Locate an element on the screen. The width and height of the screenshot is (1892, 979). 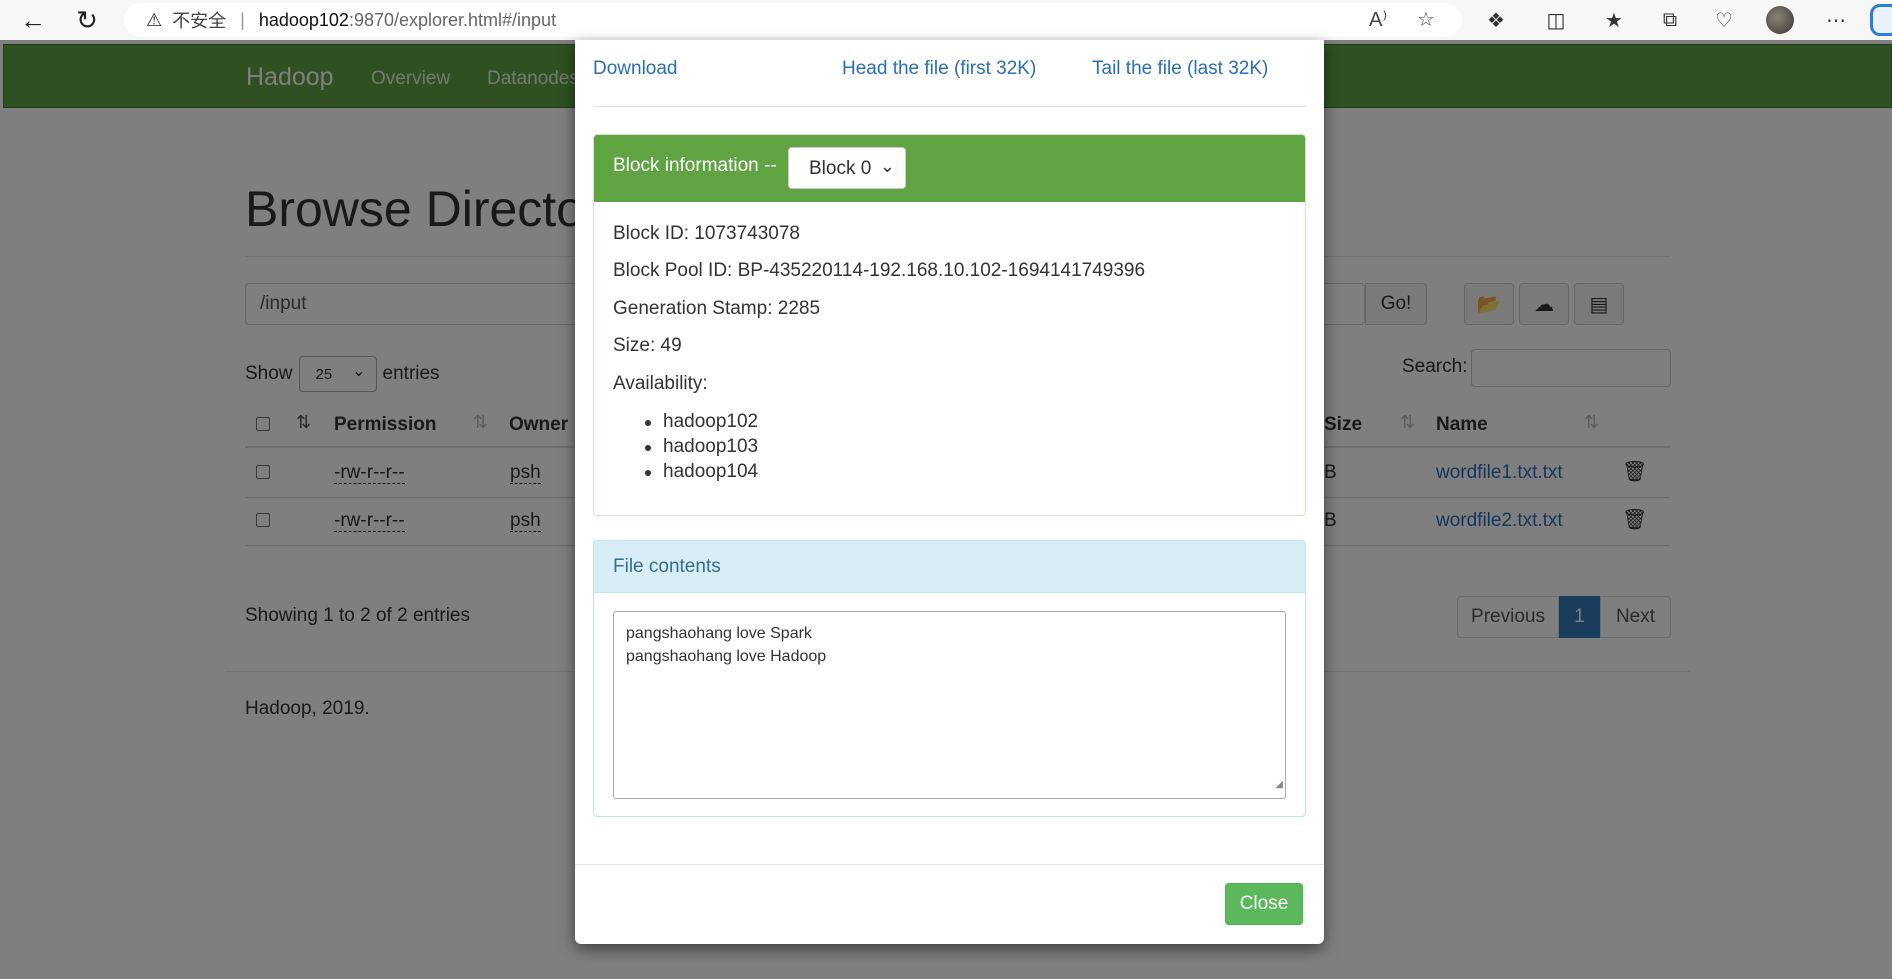
more-icon: ⋯ is located at coordinates (1836, 20).